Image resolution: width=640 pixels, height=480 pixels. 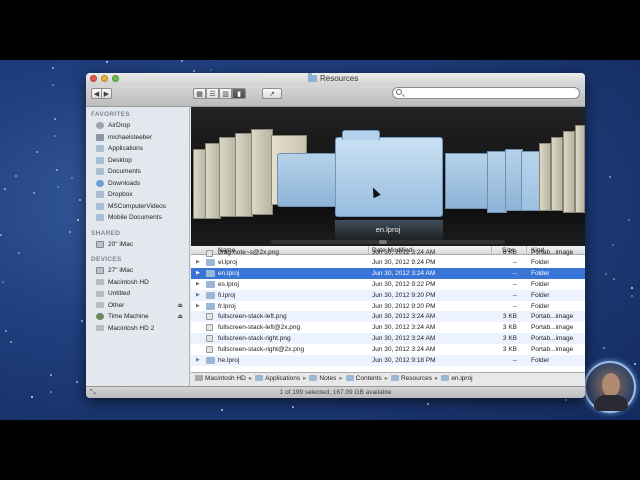 What do you see at coordinates (462, 378) in the screenshot?
I see `path-segment-label: en.lproj` at bounding box center [462, 378].